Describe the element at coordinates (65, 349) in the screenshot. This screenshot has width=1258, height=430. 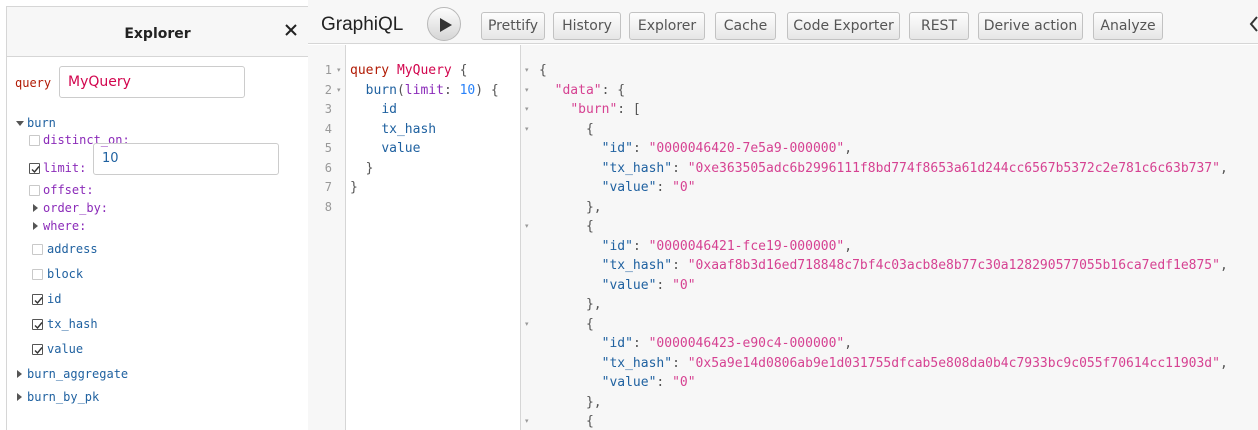
I see `field-value: value` at that location.